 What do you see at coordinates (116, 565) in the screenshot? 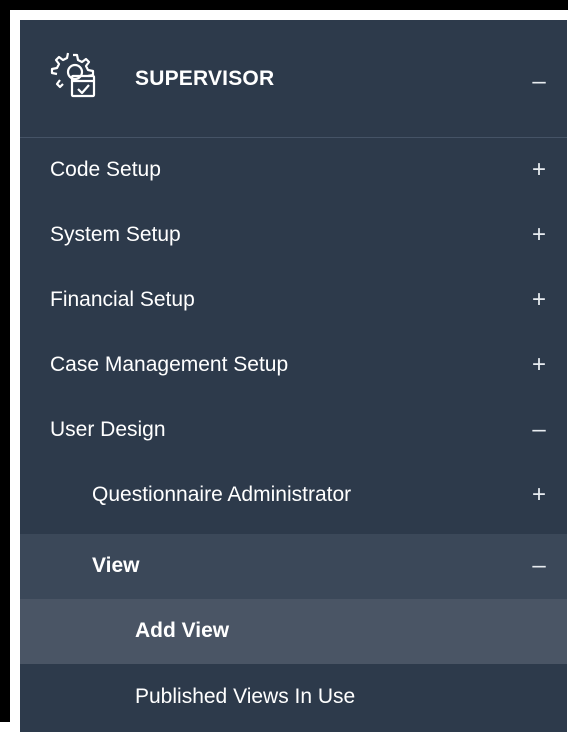
I see `menu-item-label: View` at bounding box center [116, 565].